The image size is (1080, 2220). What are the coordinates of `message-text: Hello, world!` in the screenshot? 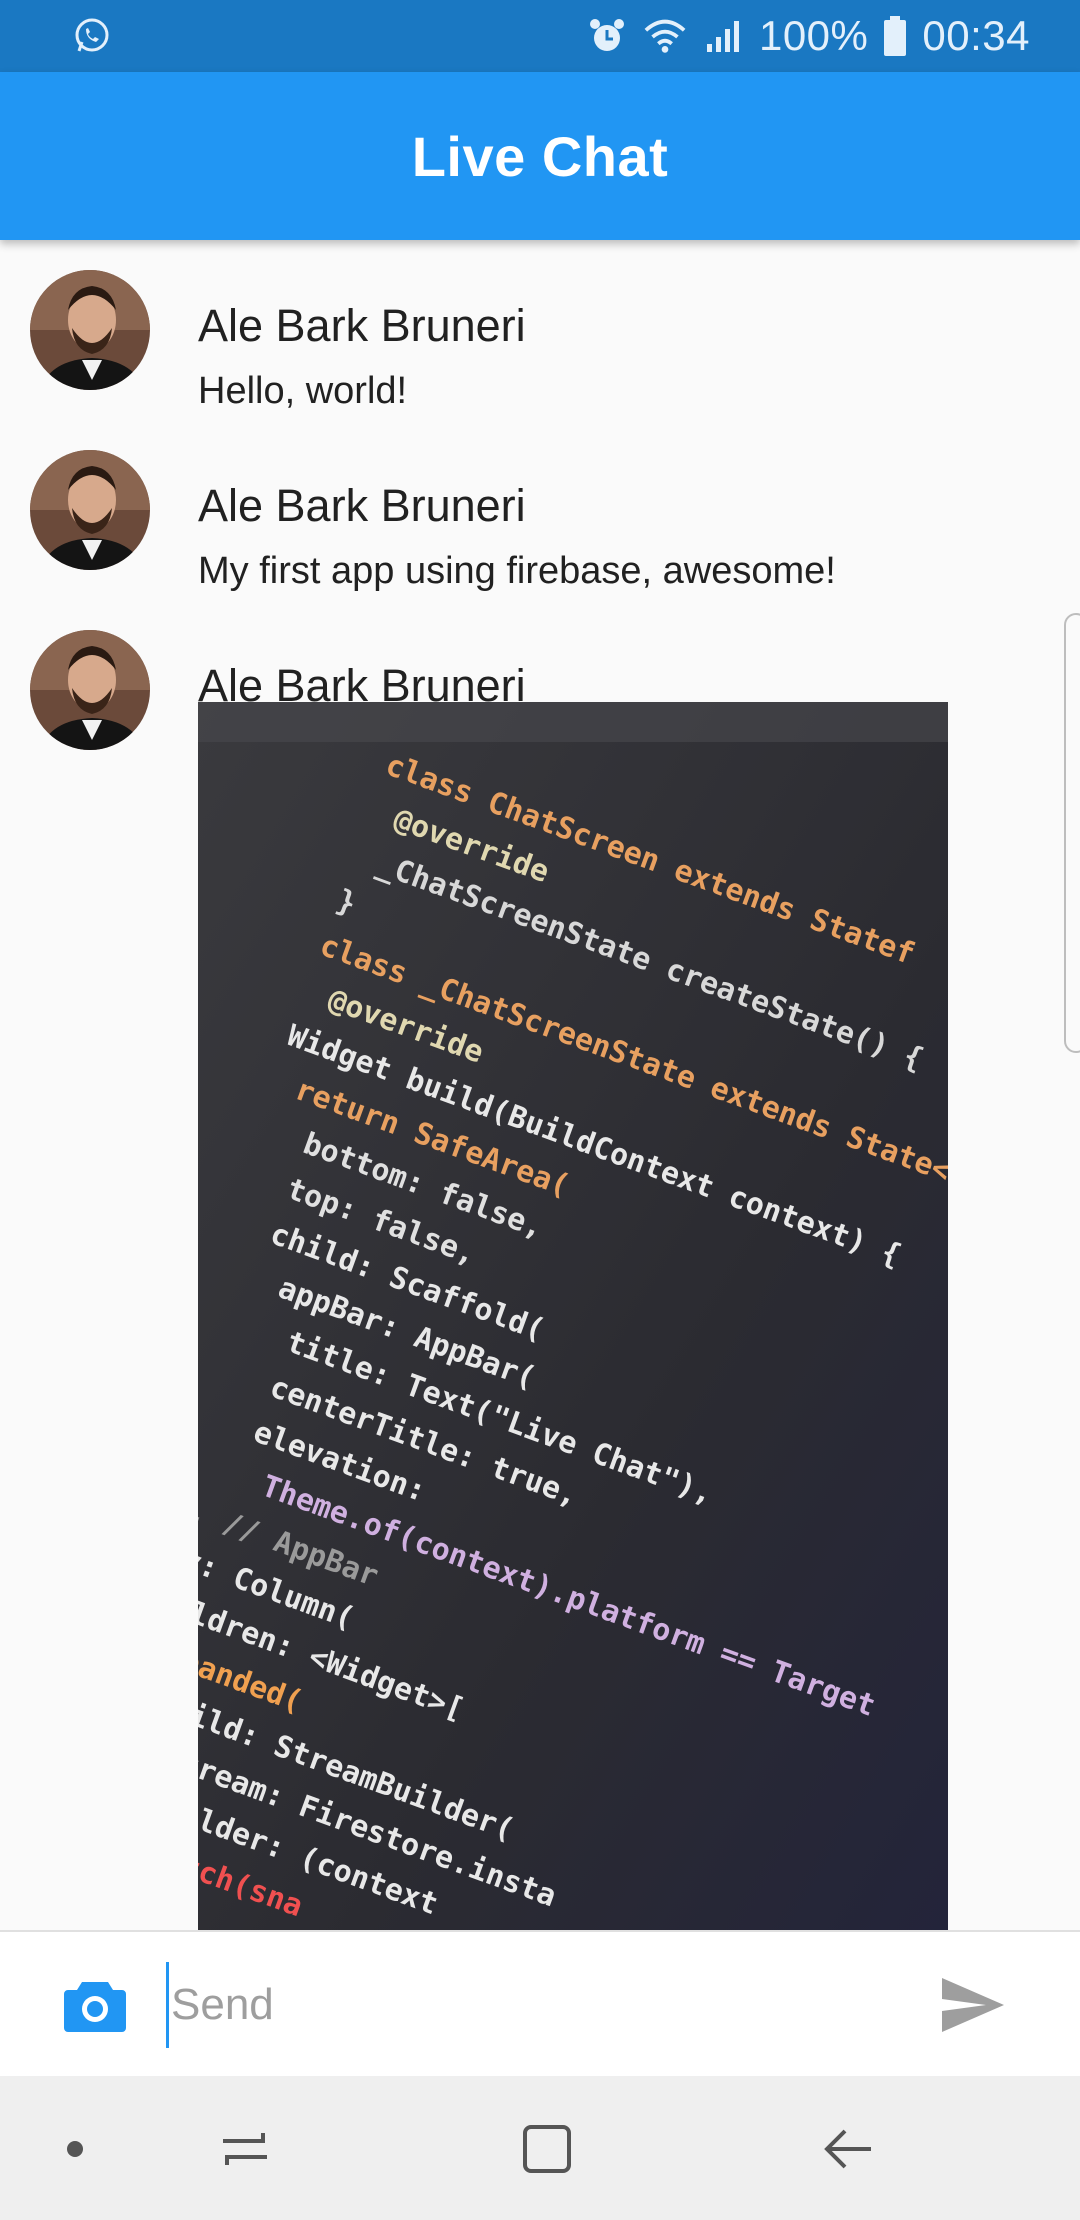 It's located at (303, 391).